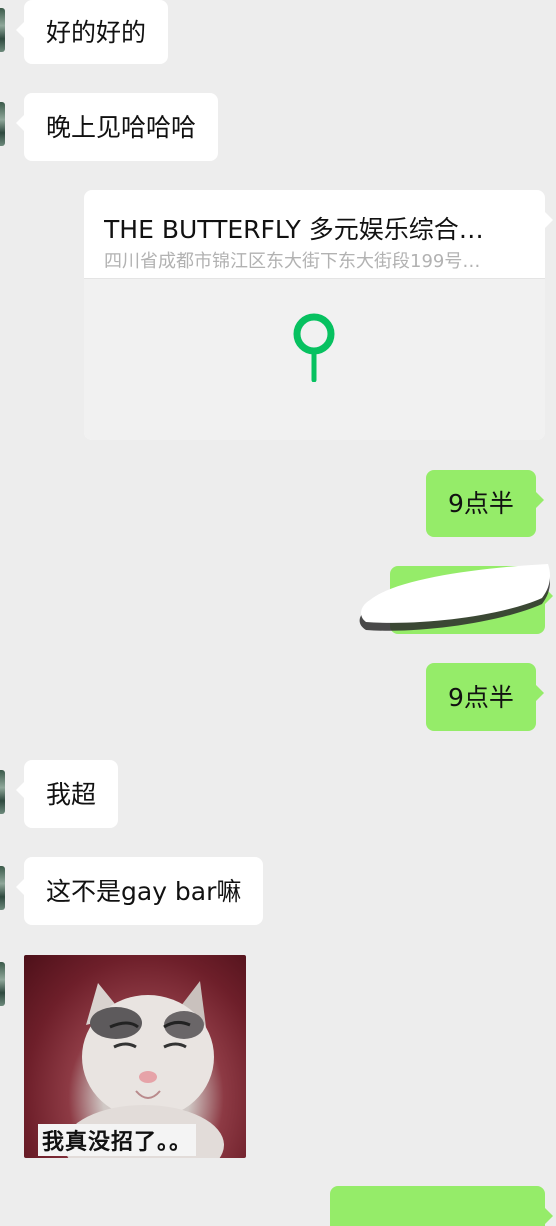  I want to click on message-text: 这不是gay bar嘛, so click(144, 891).